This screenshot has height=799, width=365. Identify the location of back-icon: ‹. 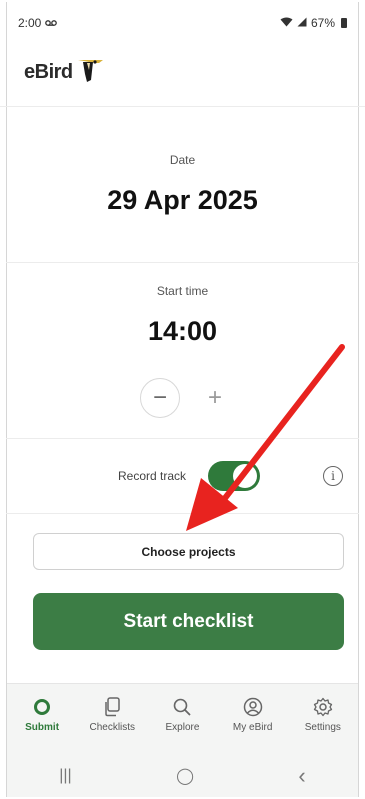
(301, 776).